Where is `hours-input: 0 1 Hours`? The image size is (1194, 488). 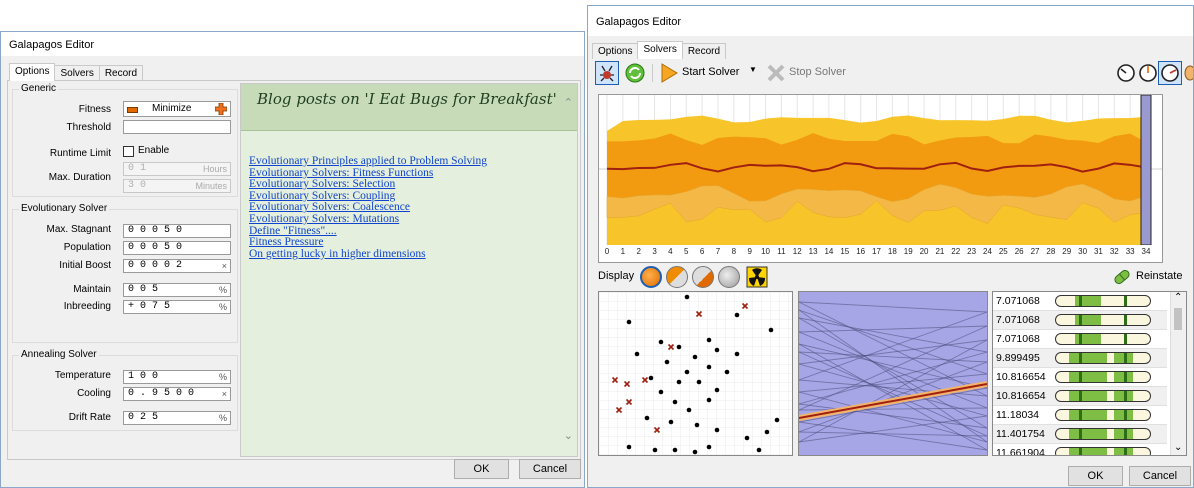 hours-input: 0 1 Hours is located at coordinates (177, 169).